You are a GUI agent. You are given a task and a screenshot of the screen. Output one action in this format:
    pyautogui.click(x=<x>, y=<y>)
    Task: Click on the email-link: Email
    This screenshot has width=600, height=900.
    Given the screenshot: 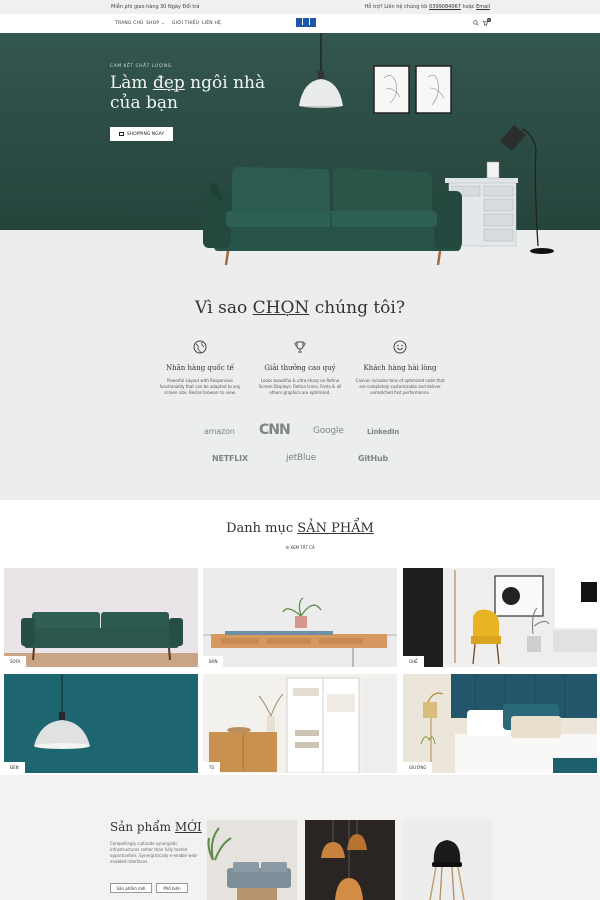 What is the action you would take?
    pyautogui.click(x=483, y=7)
    